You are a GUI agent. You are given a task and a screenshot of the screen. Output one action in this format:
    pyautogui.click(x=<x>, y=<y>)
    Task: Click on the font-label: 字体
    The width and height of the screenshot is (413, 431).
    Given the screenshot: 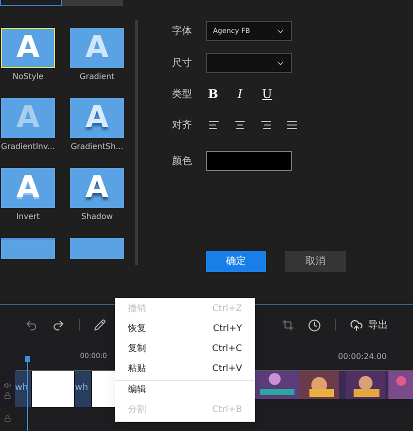 What is the action you would take?
    pyautogui.click(x=182, y=31)
    